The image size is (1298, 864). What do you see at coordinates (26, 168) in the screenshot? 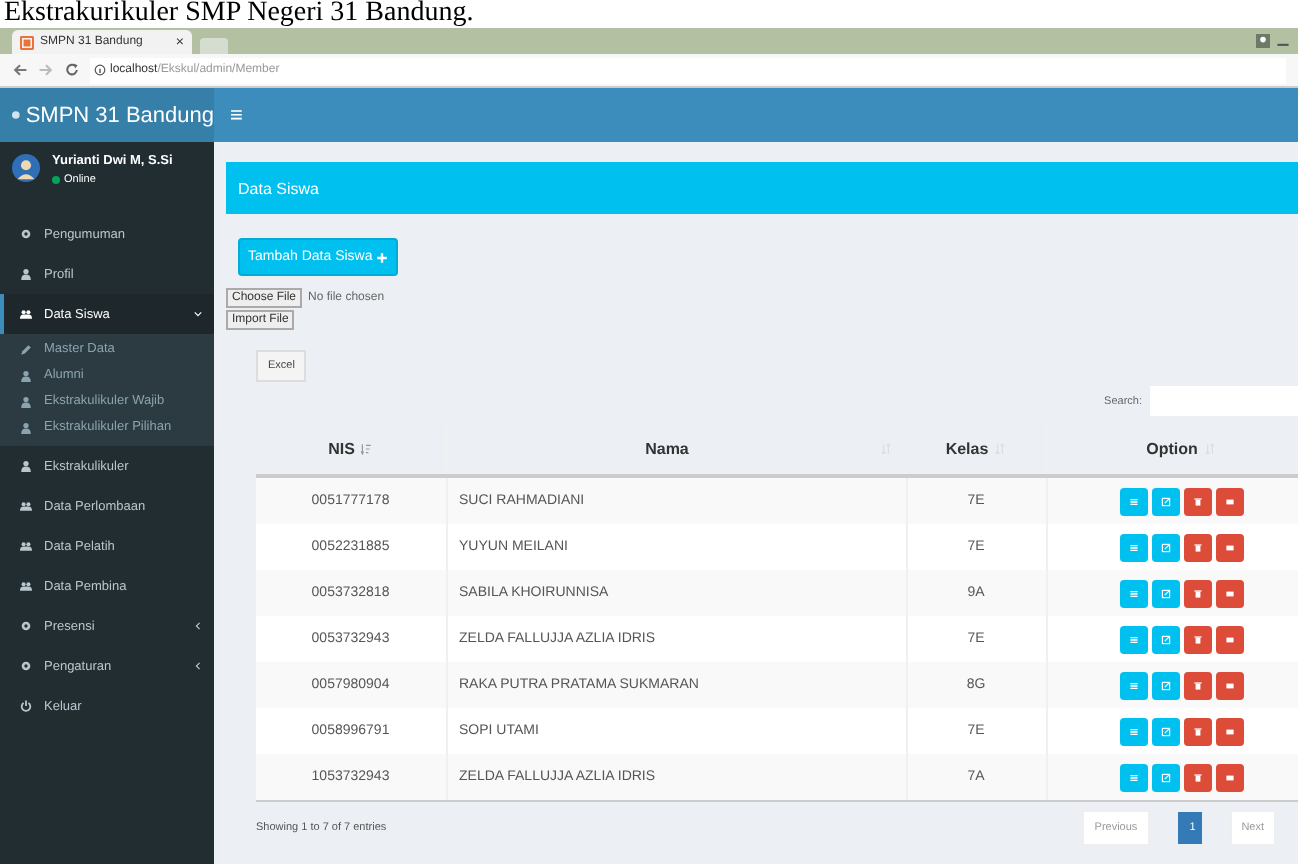
I see `avatar-icon` at bounding box center [26, 168].